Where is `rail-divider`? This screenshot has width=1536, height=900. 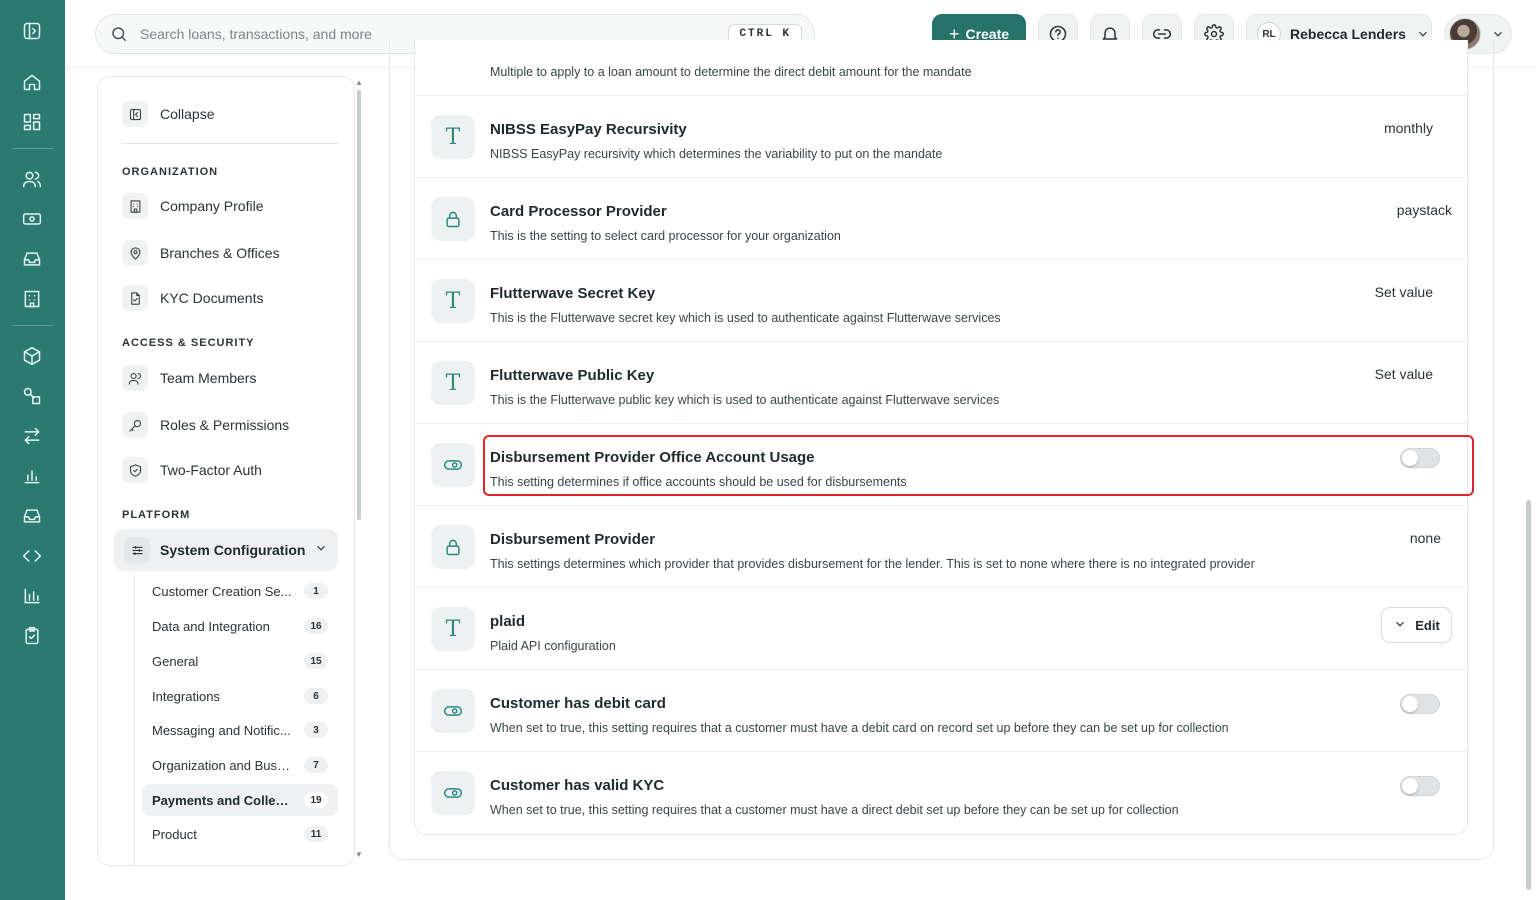 rail-divider is located at coordinates (32, 148).